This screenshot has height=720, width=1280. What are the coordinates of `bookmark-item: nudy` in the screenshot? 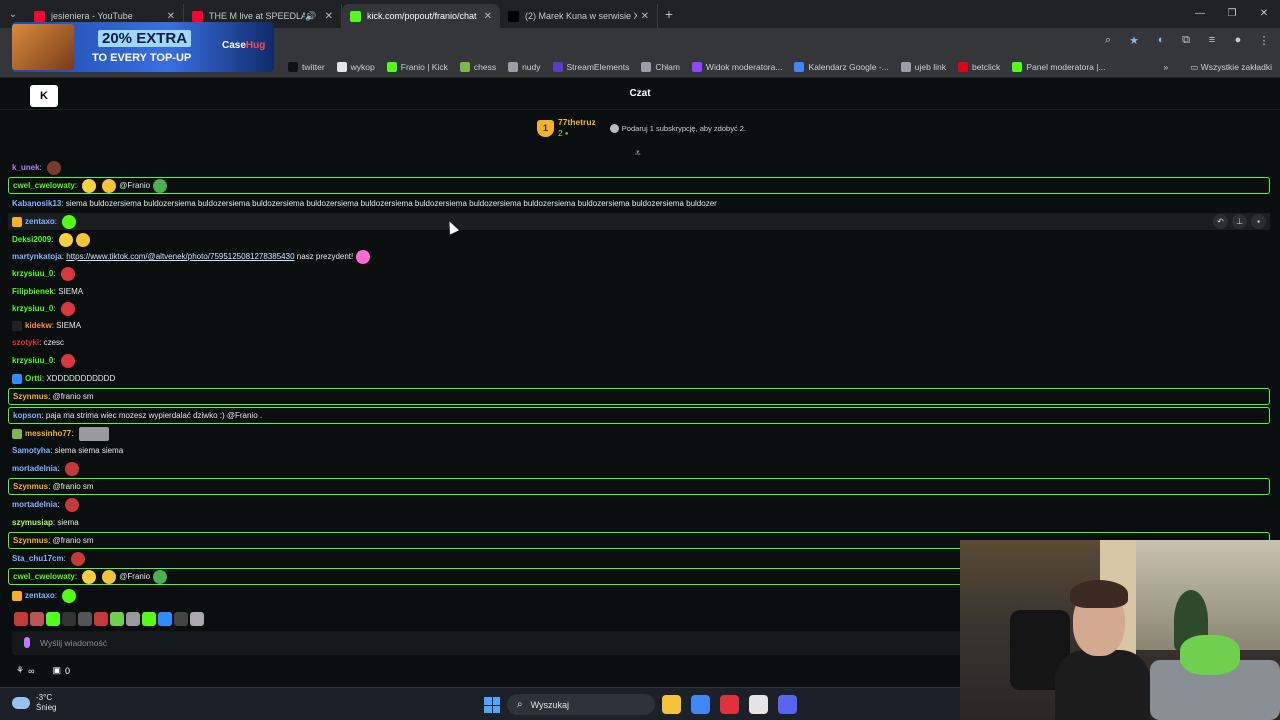 It's located at (524, 66).